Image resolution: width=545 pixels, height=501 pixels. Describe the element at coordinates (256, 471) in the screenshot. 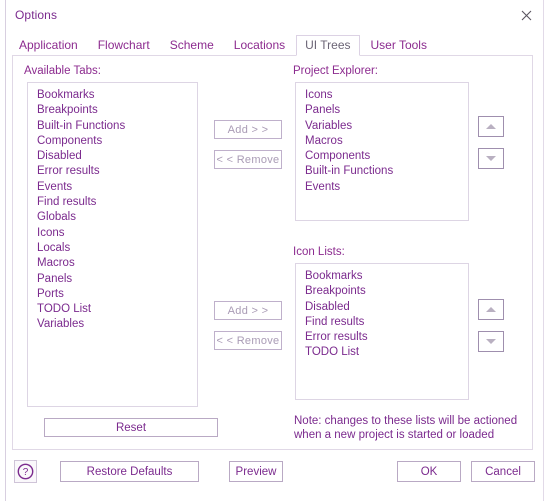

I see `preview-button: Preview` at that location.